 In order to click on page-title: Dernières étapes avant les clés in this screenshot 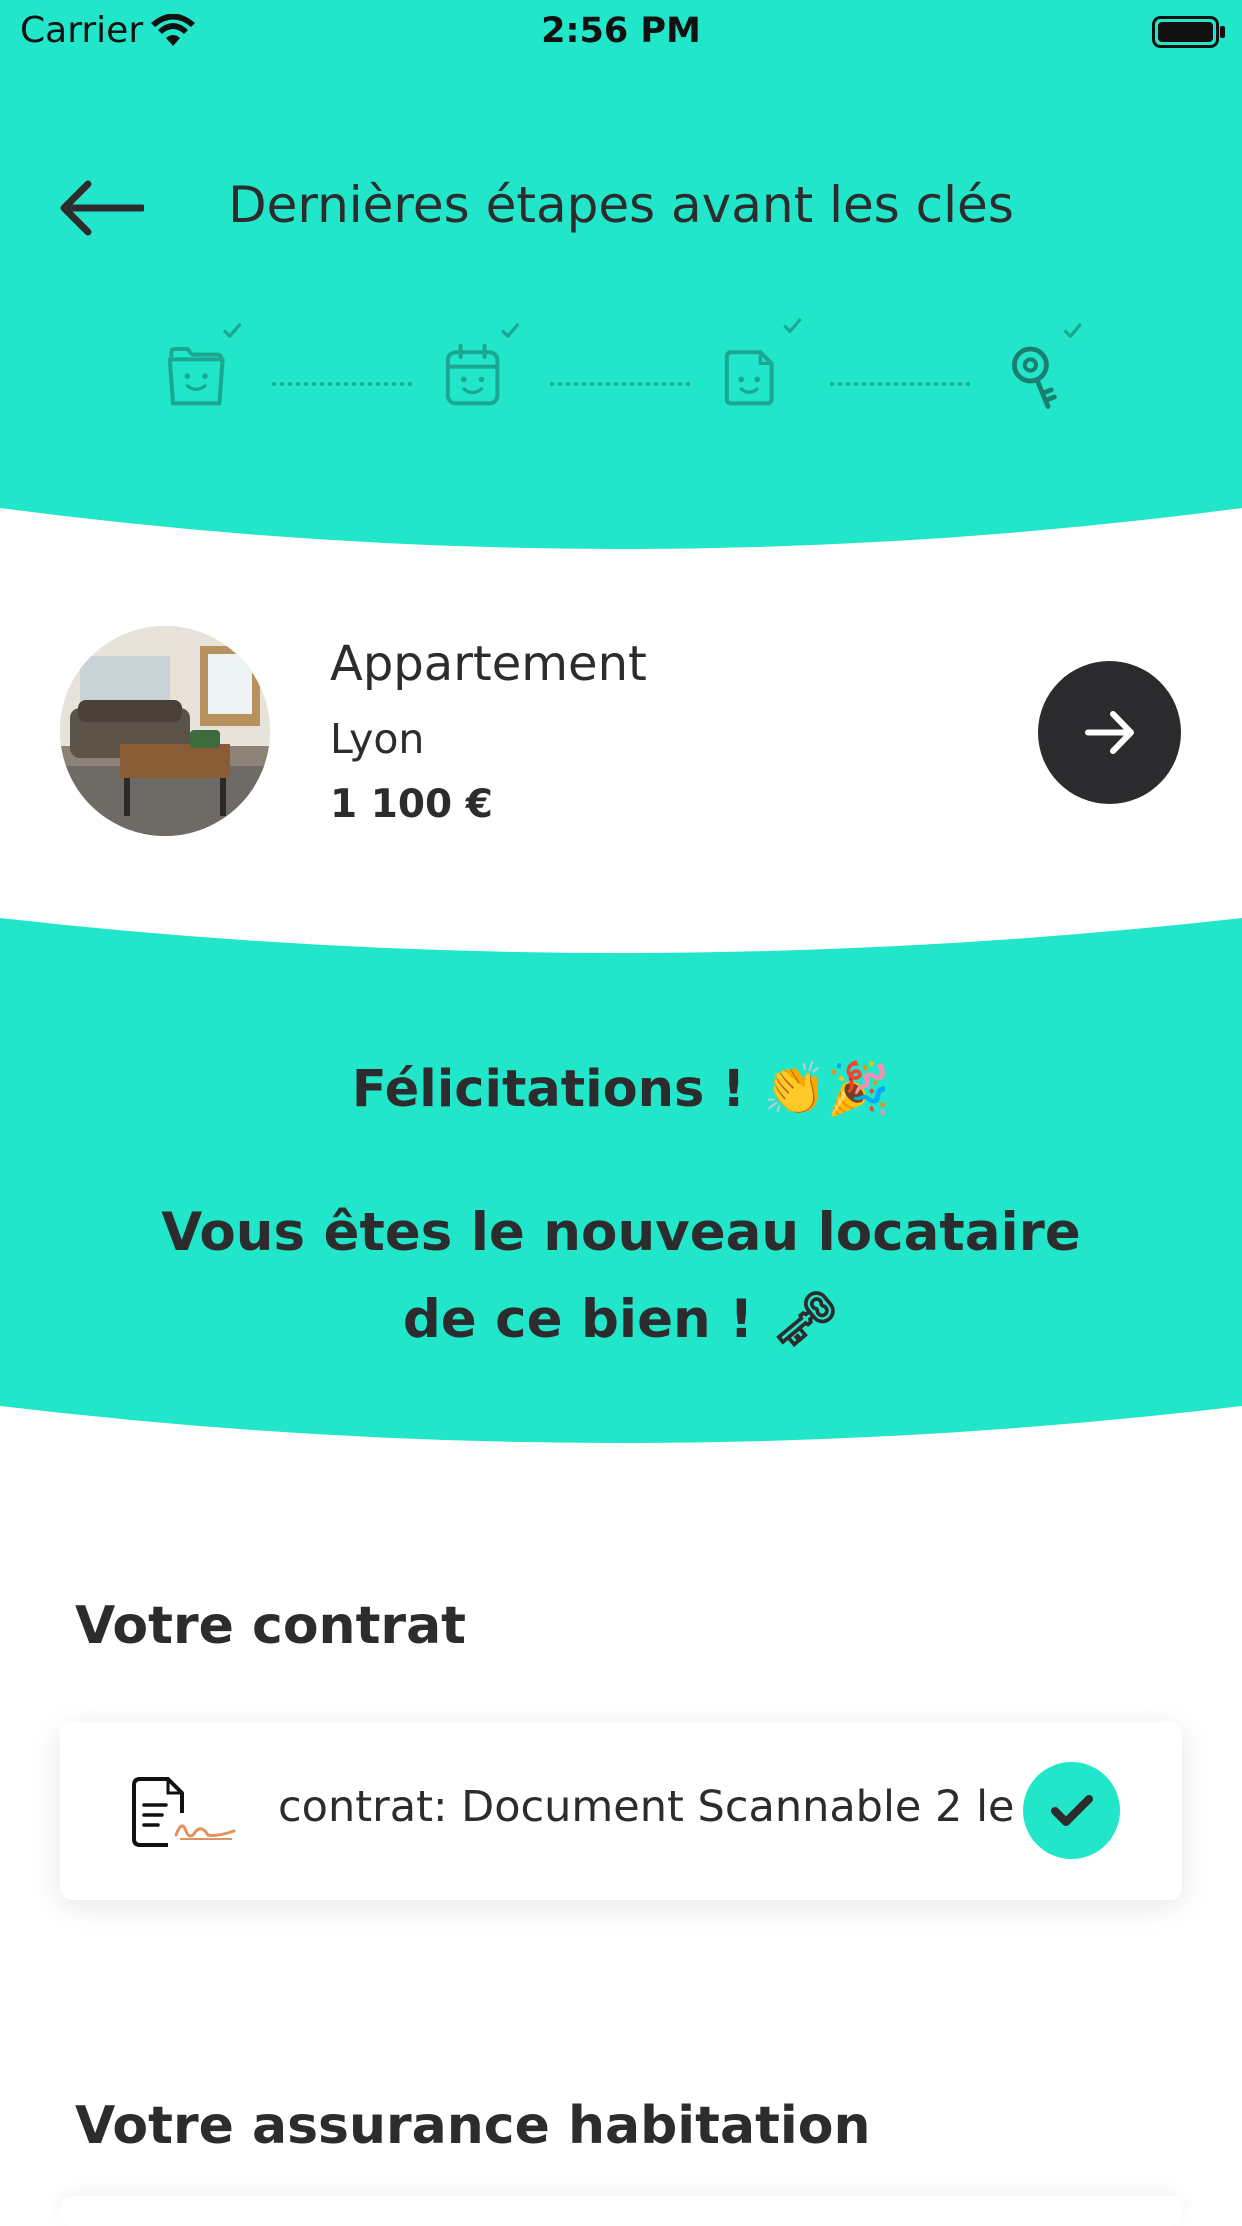, I will do `click(621, 205)`.